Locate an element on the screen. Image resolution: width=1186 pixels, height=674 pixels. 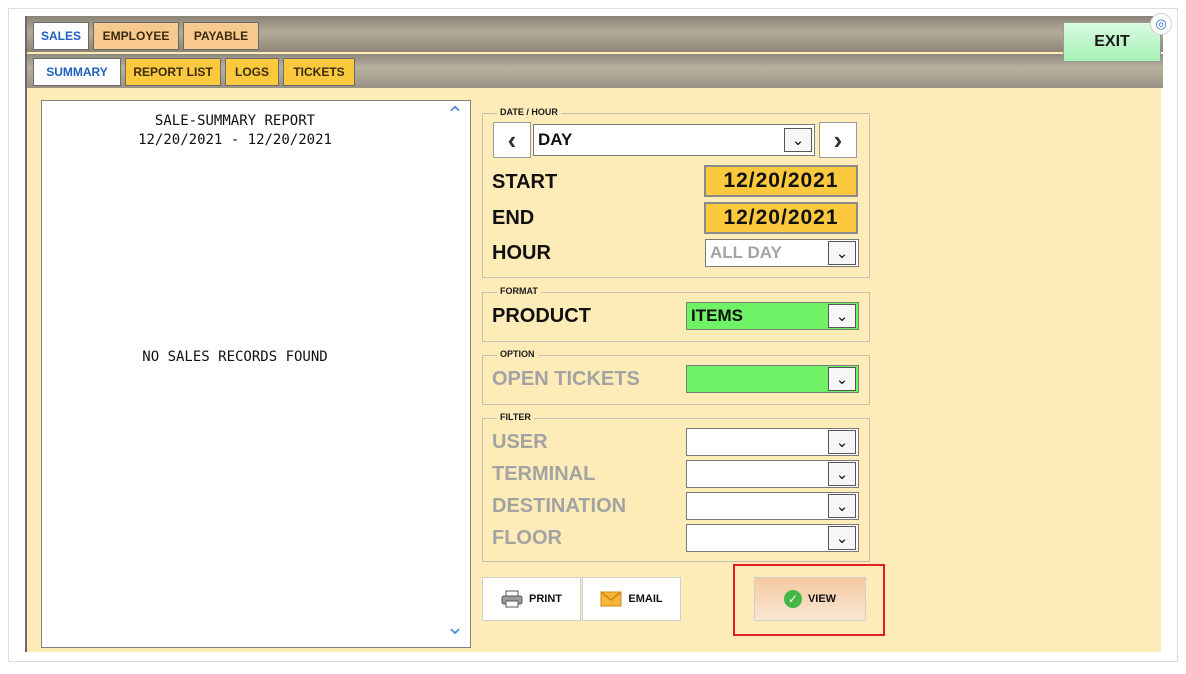
report-date-range: 12/20/2021 - 12/20/2021 is located at coordinates (235, 140).